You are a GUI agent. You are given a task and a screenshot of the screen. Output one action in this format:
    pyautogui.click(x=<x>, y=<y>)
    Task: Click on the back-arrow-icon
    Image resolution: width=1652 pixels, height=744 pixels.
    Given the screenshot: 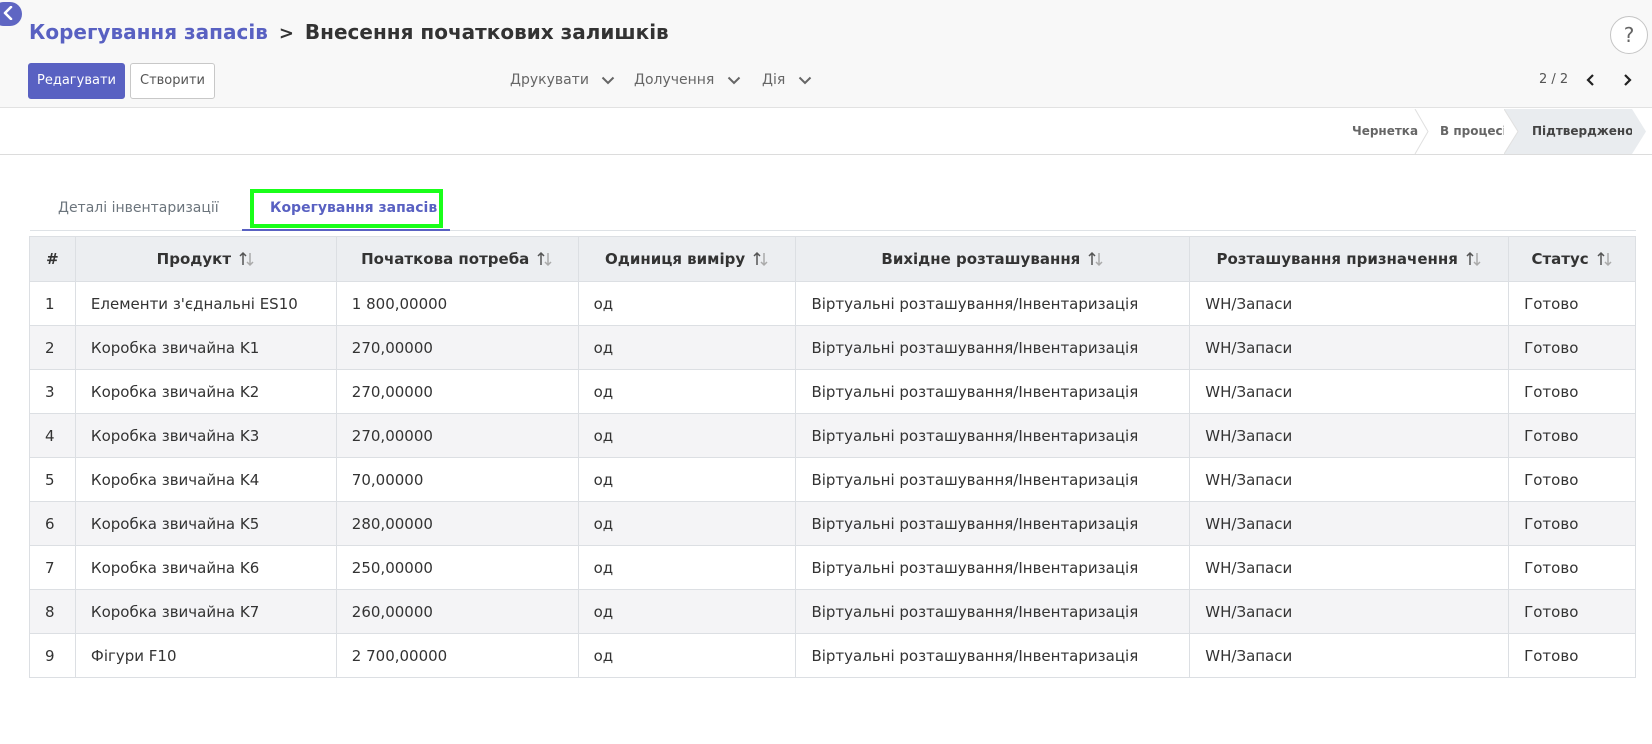 What is the action you would take?
    pyautogui.click(x=11, y=14)
    